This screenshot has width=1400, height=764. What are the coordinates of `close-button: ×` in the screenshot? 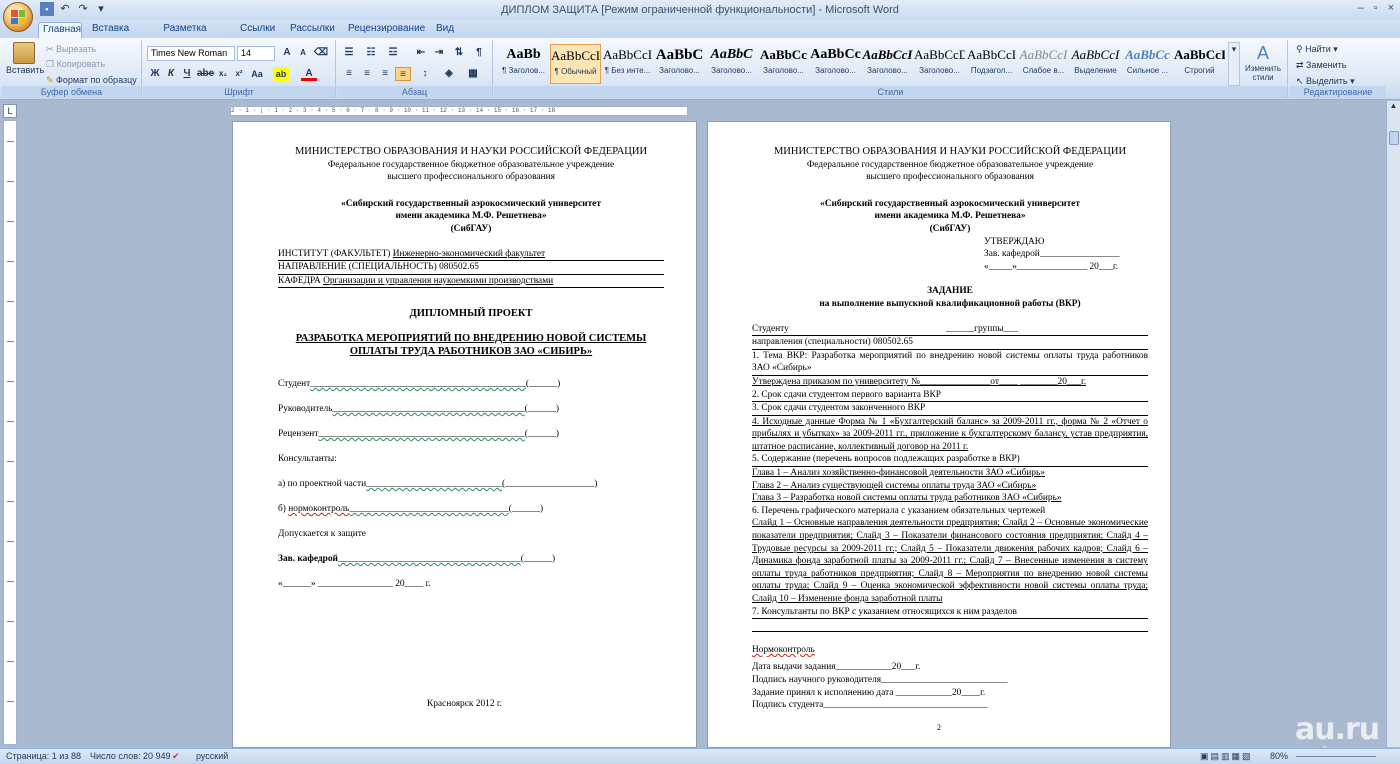 It's located at (1391, 8).